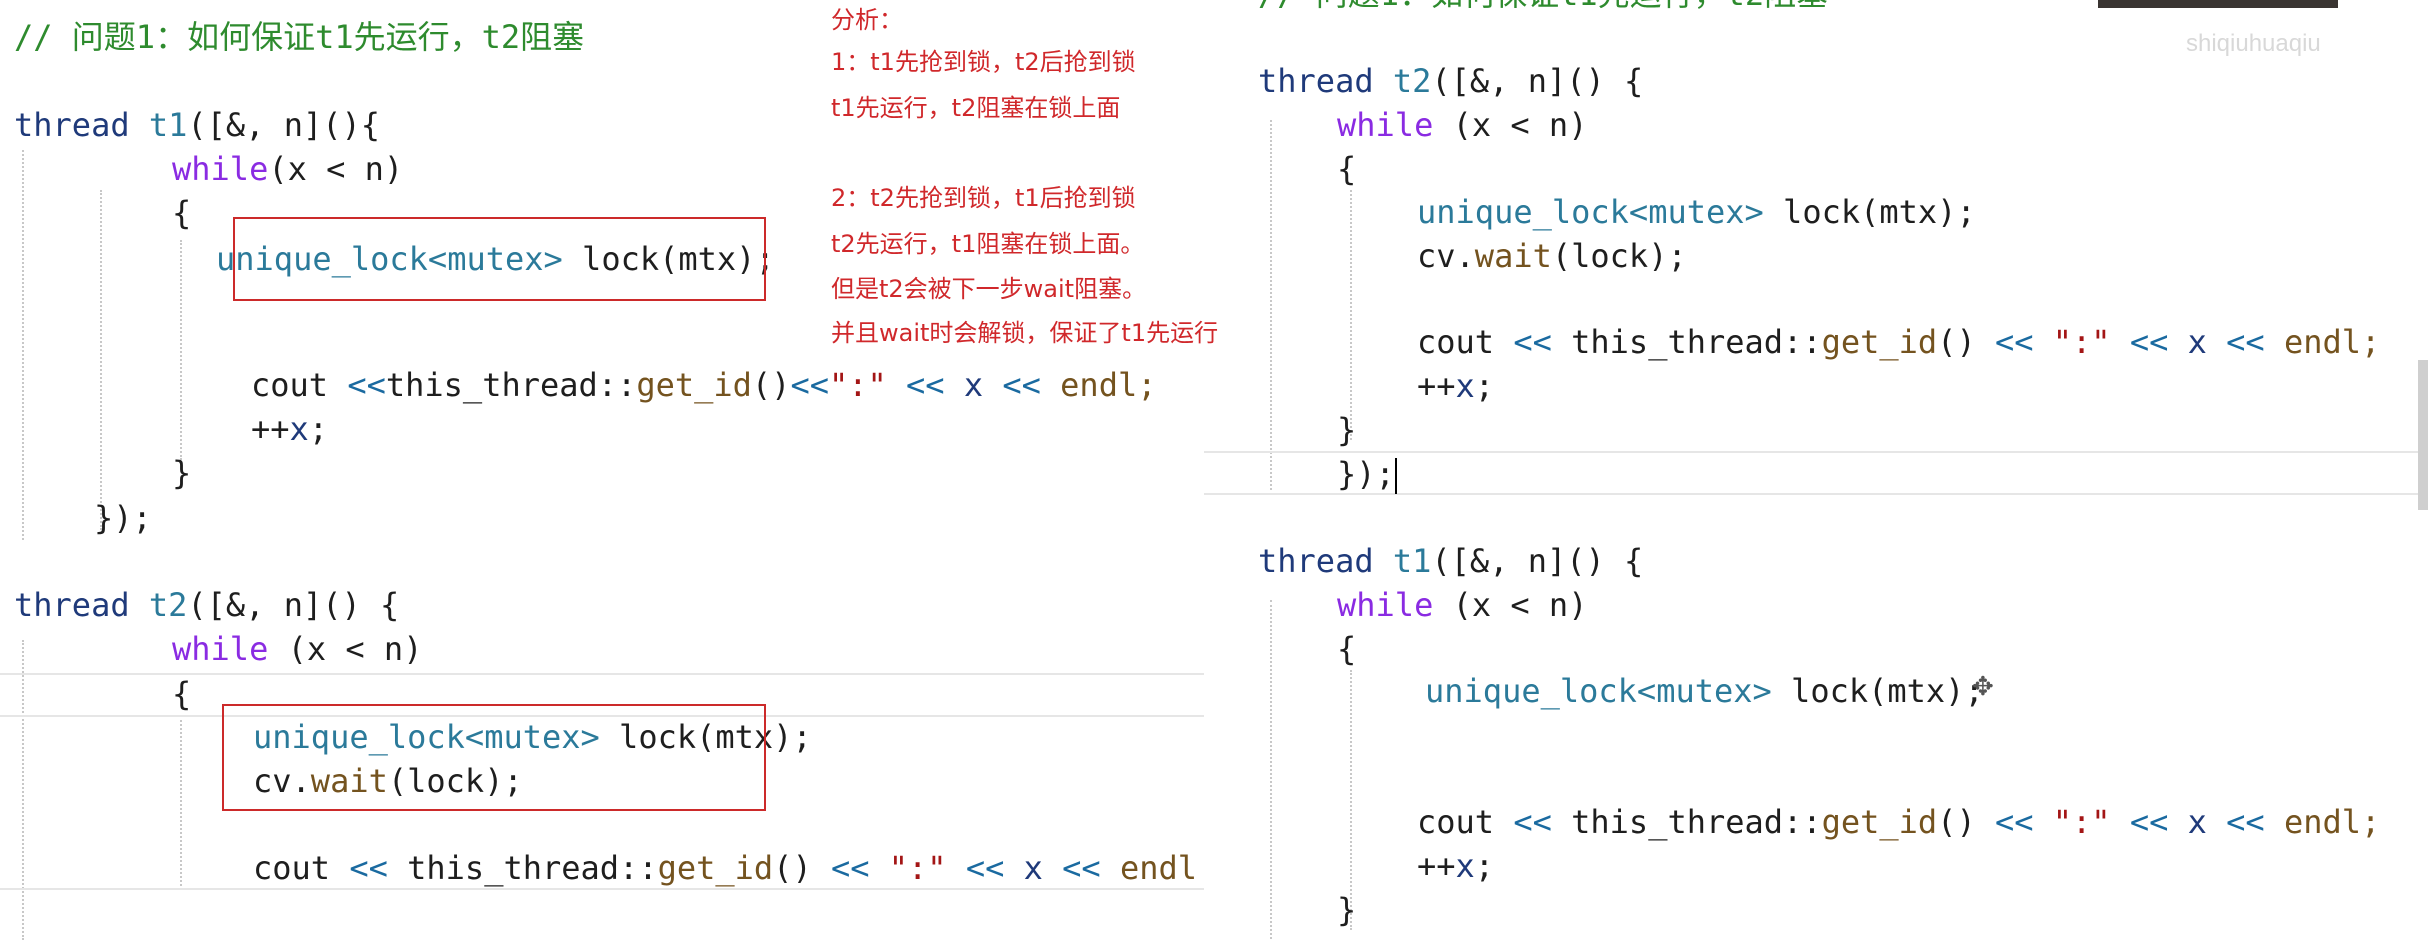 The width and height of the screenshot is (2428, 940). I want to click on function-name: wait, so click(1513, 256).